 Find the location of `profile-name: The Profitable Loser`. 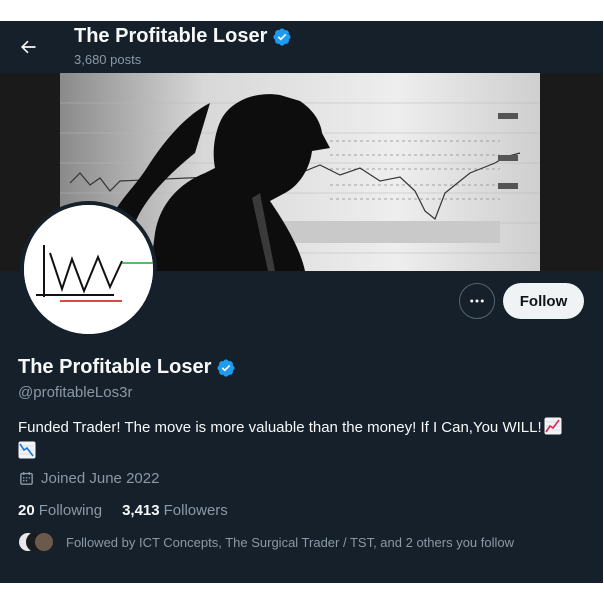

profile-name: The Profitable Loser is located at coordinates (127, 367).